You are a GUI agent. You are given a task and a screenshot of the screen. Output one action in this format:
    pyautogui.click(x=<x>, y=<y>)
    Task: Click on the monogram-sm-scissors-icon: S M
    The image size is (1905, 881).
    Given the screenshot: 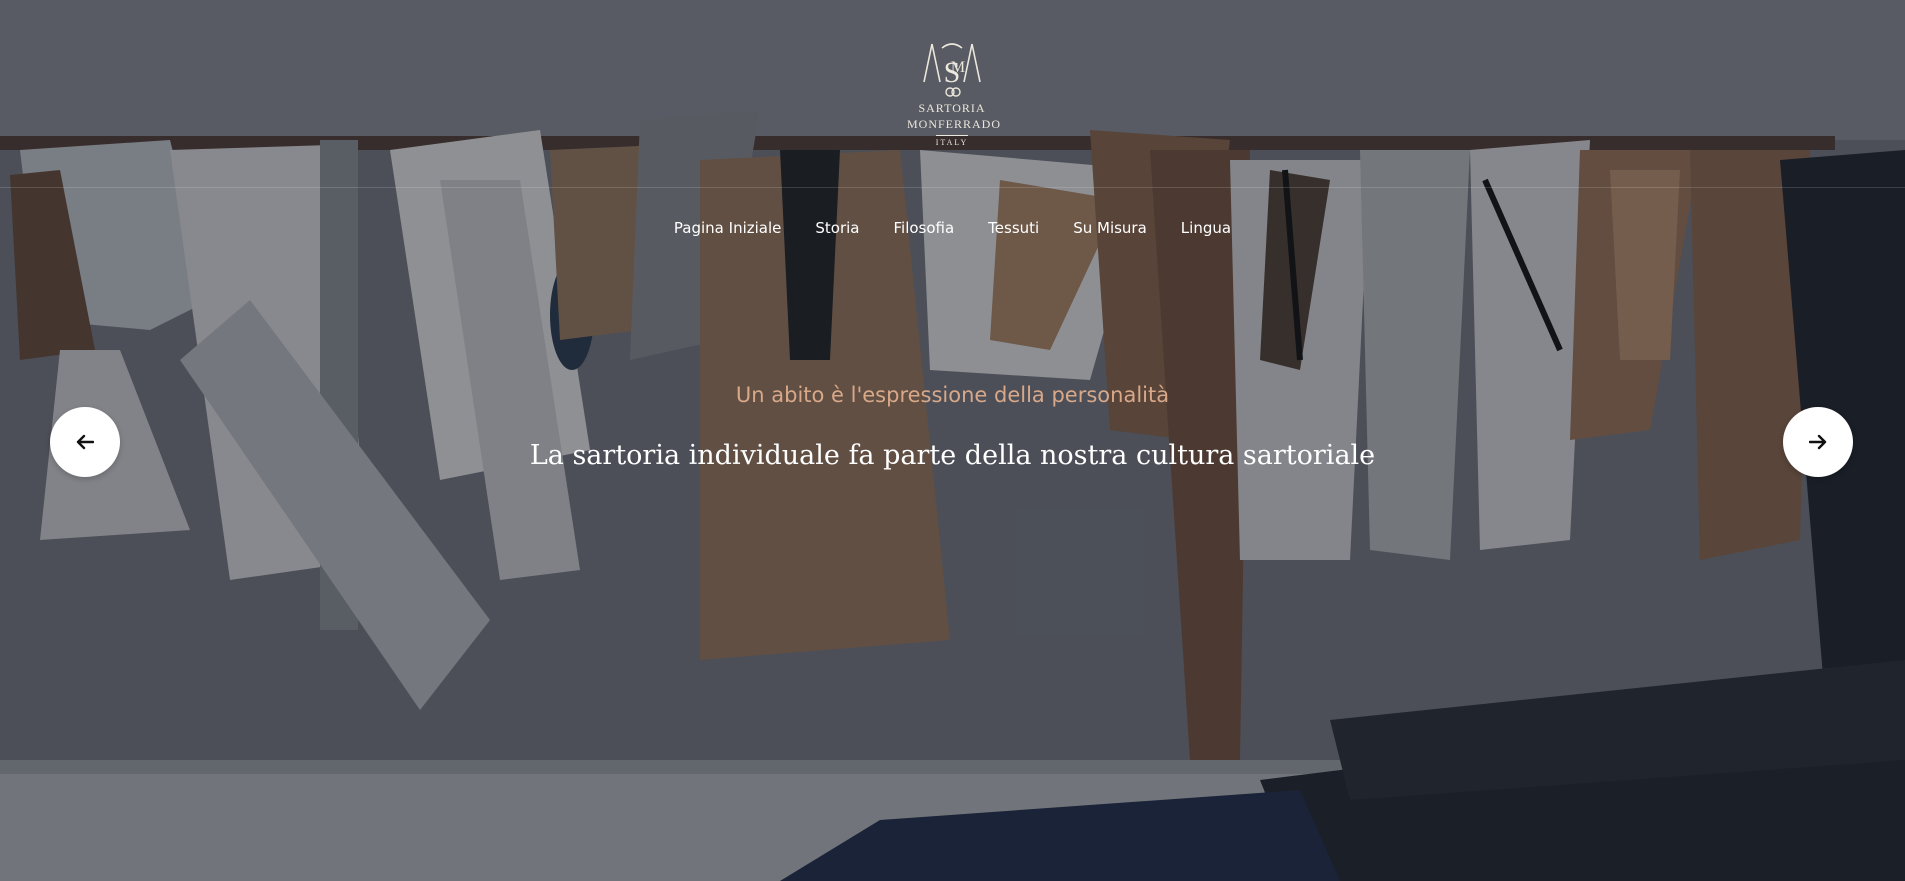 What is the action you would take?
    pyautogui.click(x=952, y=70)
    